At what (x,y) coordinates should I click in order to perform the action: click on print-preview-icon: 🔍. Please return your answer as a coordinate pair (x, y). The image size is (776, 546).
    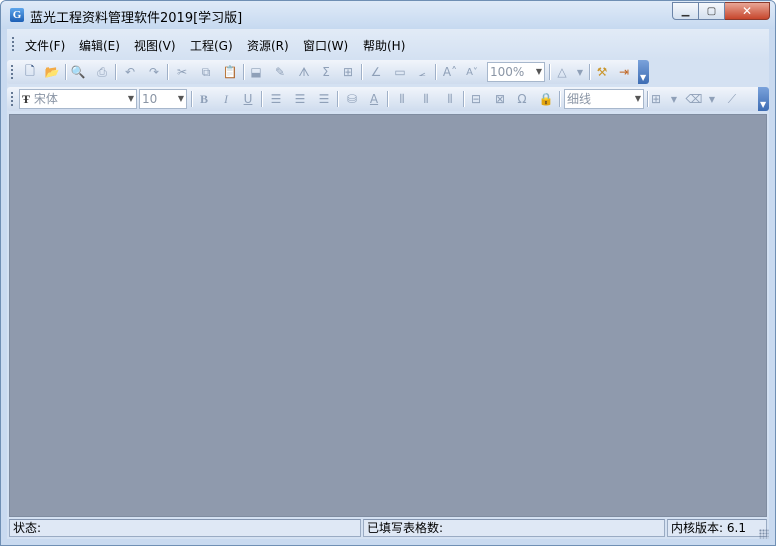
    Looking at the image, I should click on (78, 72).